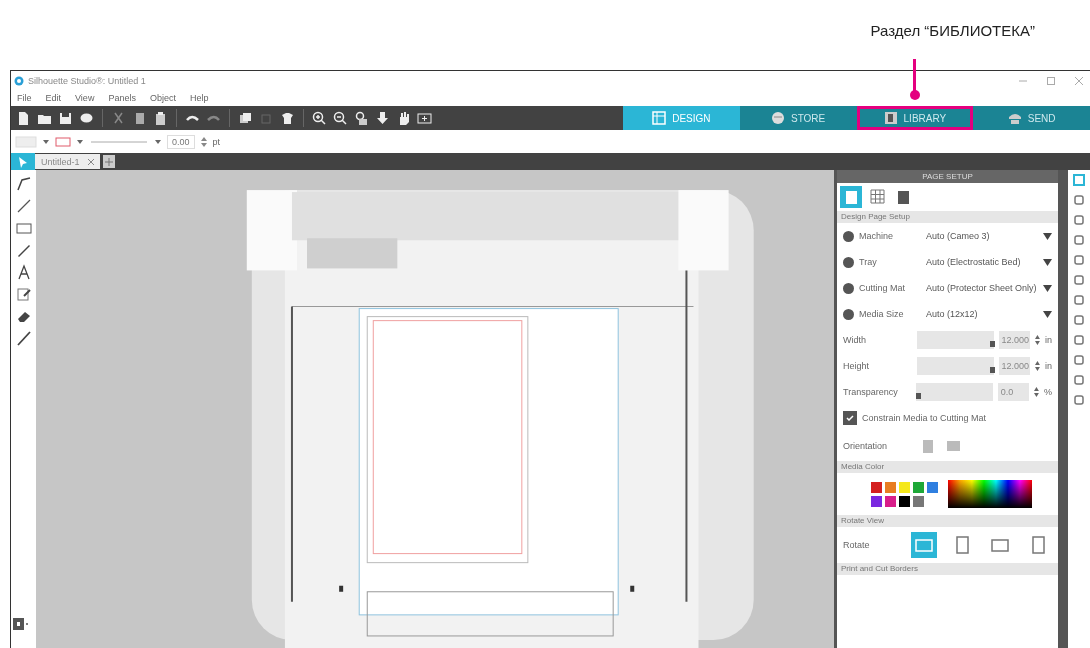  I want to click on line-color-icon, so click(63, 141).